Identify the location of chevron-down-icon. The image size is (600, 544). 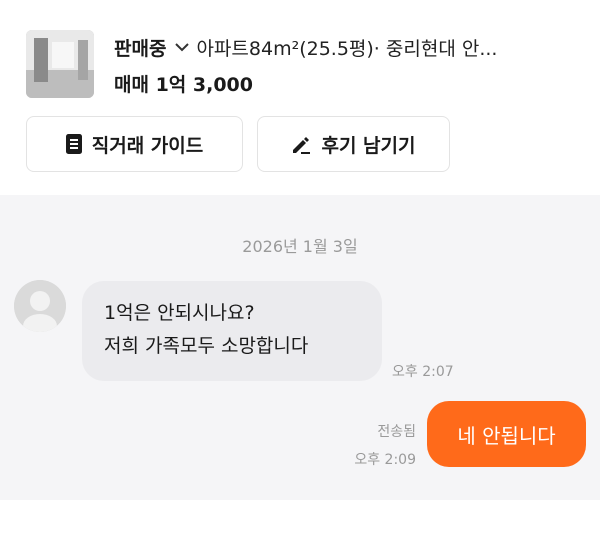
(182, 47).